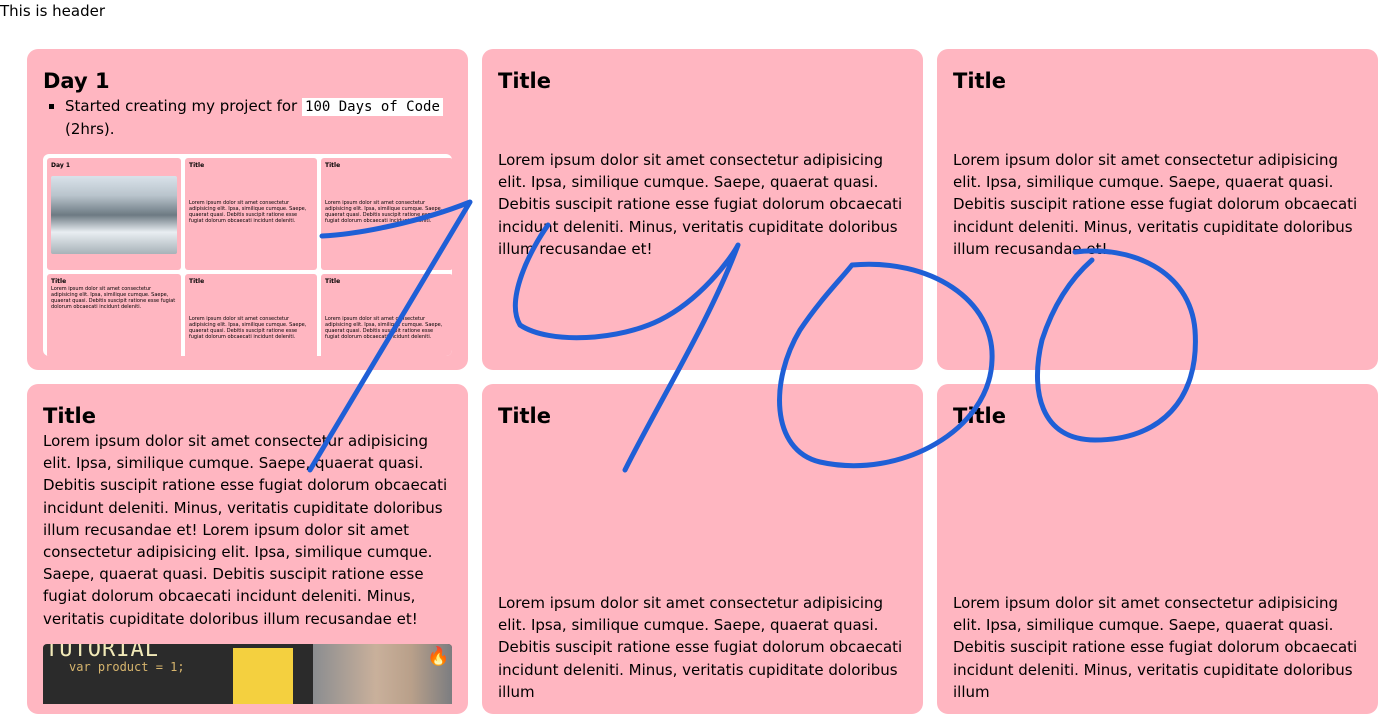  Describe the element at coordinates (181, 106) in the screenshot. I see `list-item-text: Started creating my project for` at that location.